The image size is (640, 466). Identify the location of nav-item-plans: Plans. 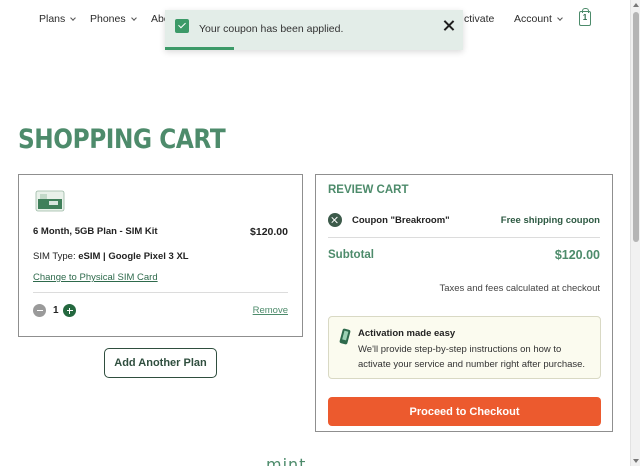
(58, 19).